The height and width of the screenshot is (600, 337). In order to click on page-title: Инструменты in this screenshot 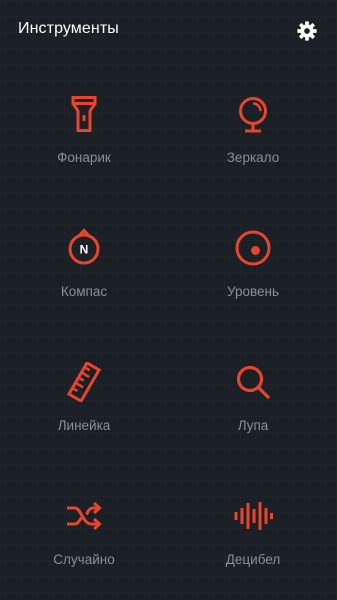, I will do `click(68, 28)`.